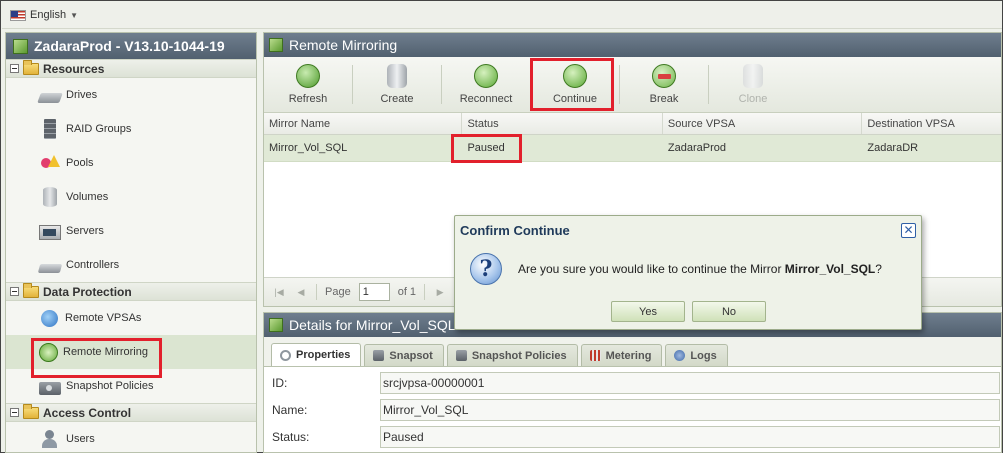 The image size is (1003, 453). Describe the element at coordinates (486, 148) in the screenshot. I see `status-cell: Paused` at that location.